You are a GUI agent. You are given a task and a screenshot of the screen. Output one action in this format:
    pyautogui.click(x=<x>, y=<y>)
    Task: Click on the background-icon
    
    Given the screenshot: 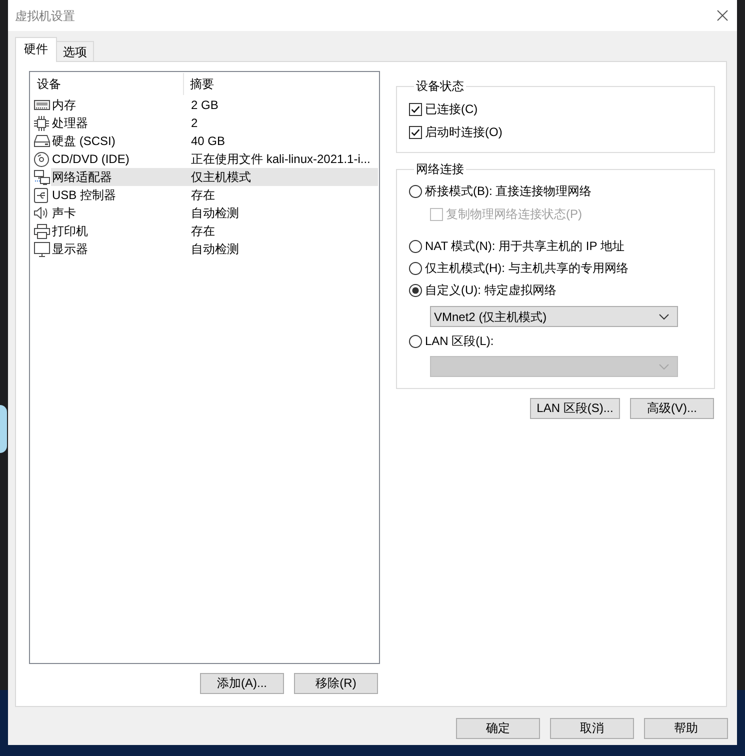 What is the action you would take?
    pyautogui.click(x=3, y=429)
    